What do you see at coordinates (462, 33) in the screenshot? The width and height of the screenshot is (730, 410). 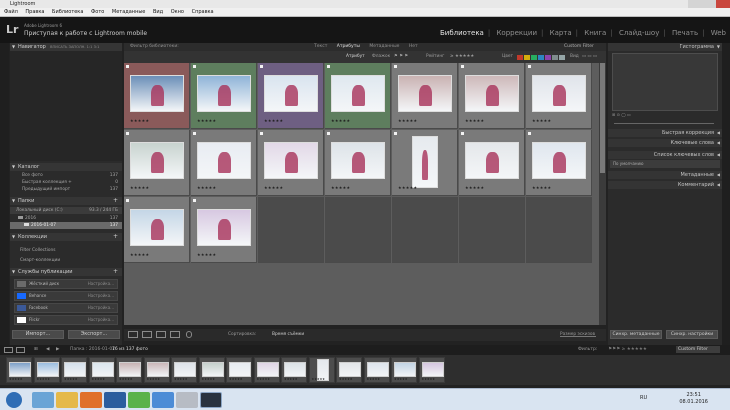 I see `module-library: Библиотека` at bounding box center [462, 33].